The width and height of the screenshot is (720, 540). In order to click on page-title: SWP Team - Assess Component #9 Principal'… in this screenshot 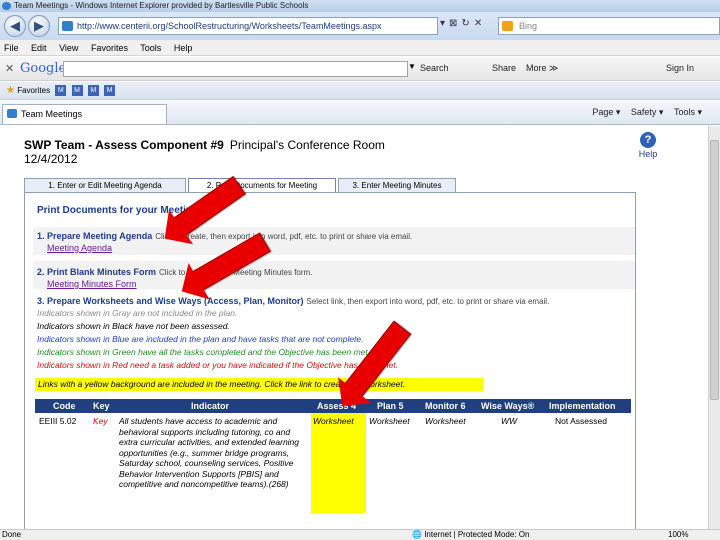, I will do `click(204, 145)`.